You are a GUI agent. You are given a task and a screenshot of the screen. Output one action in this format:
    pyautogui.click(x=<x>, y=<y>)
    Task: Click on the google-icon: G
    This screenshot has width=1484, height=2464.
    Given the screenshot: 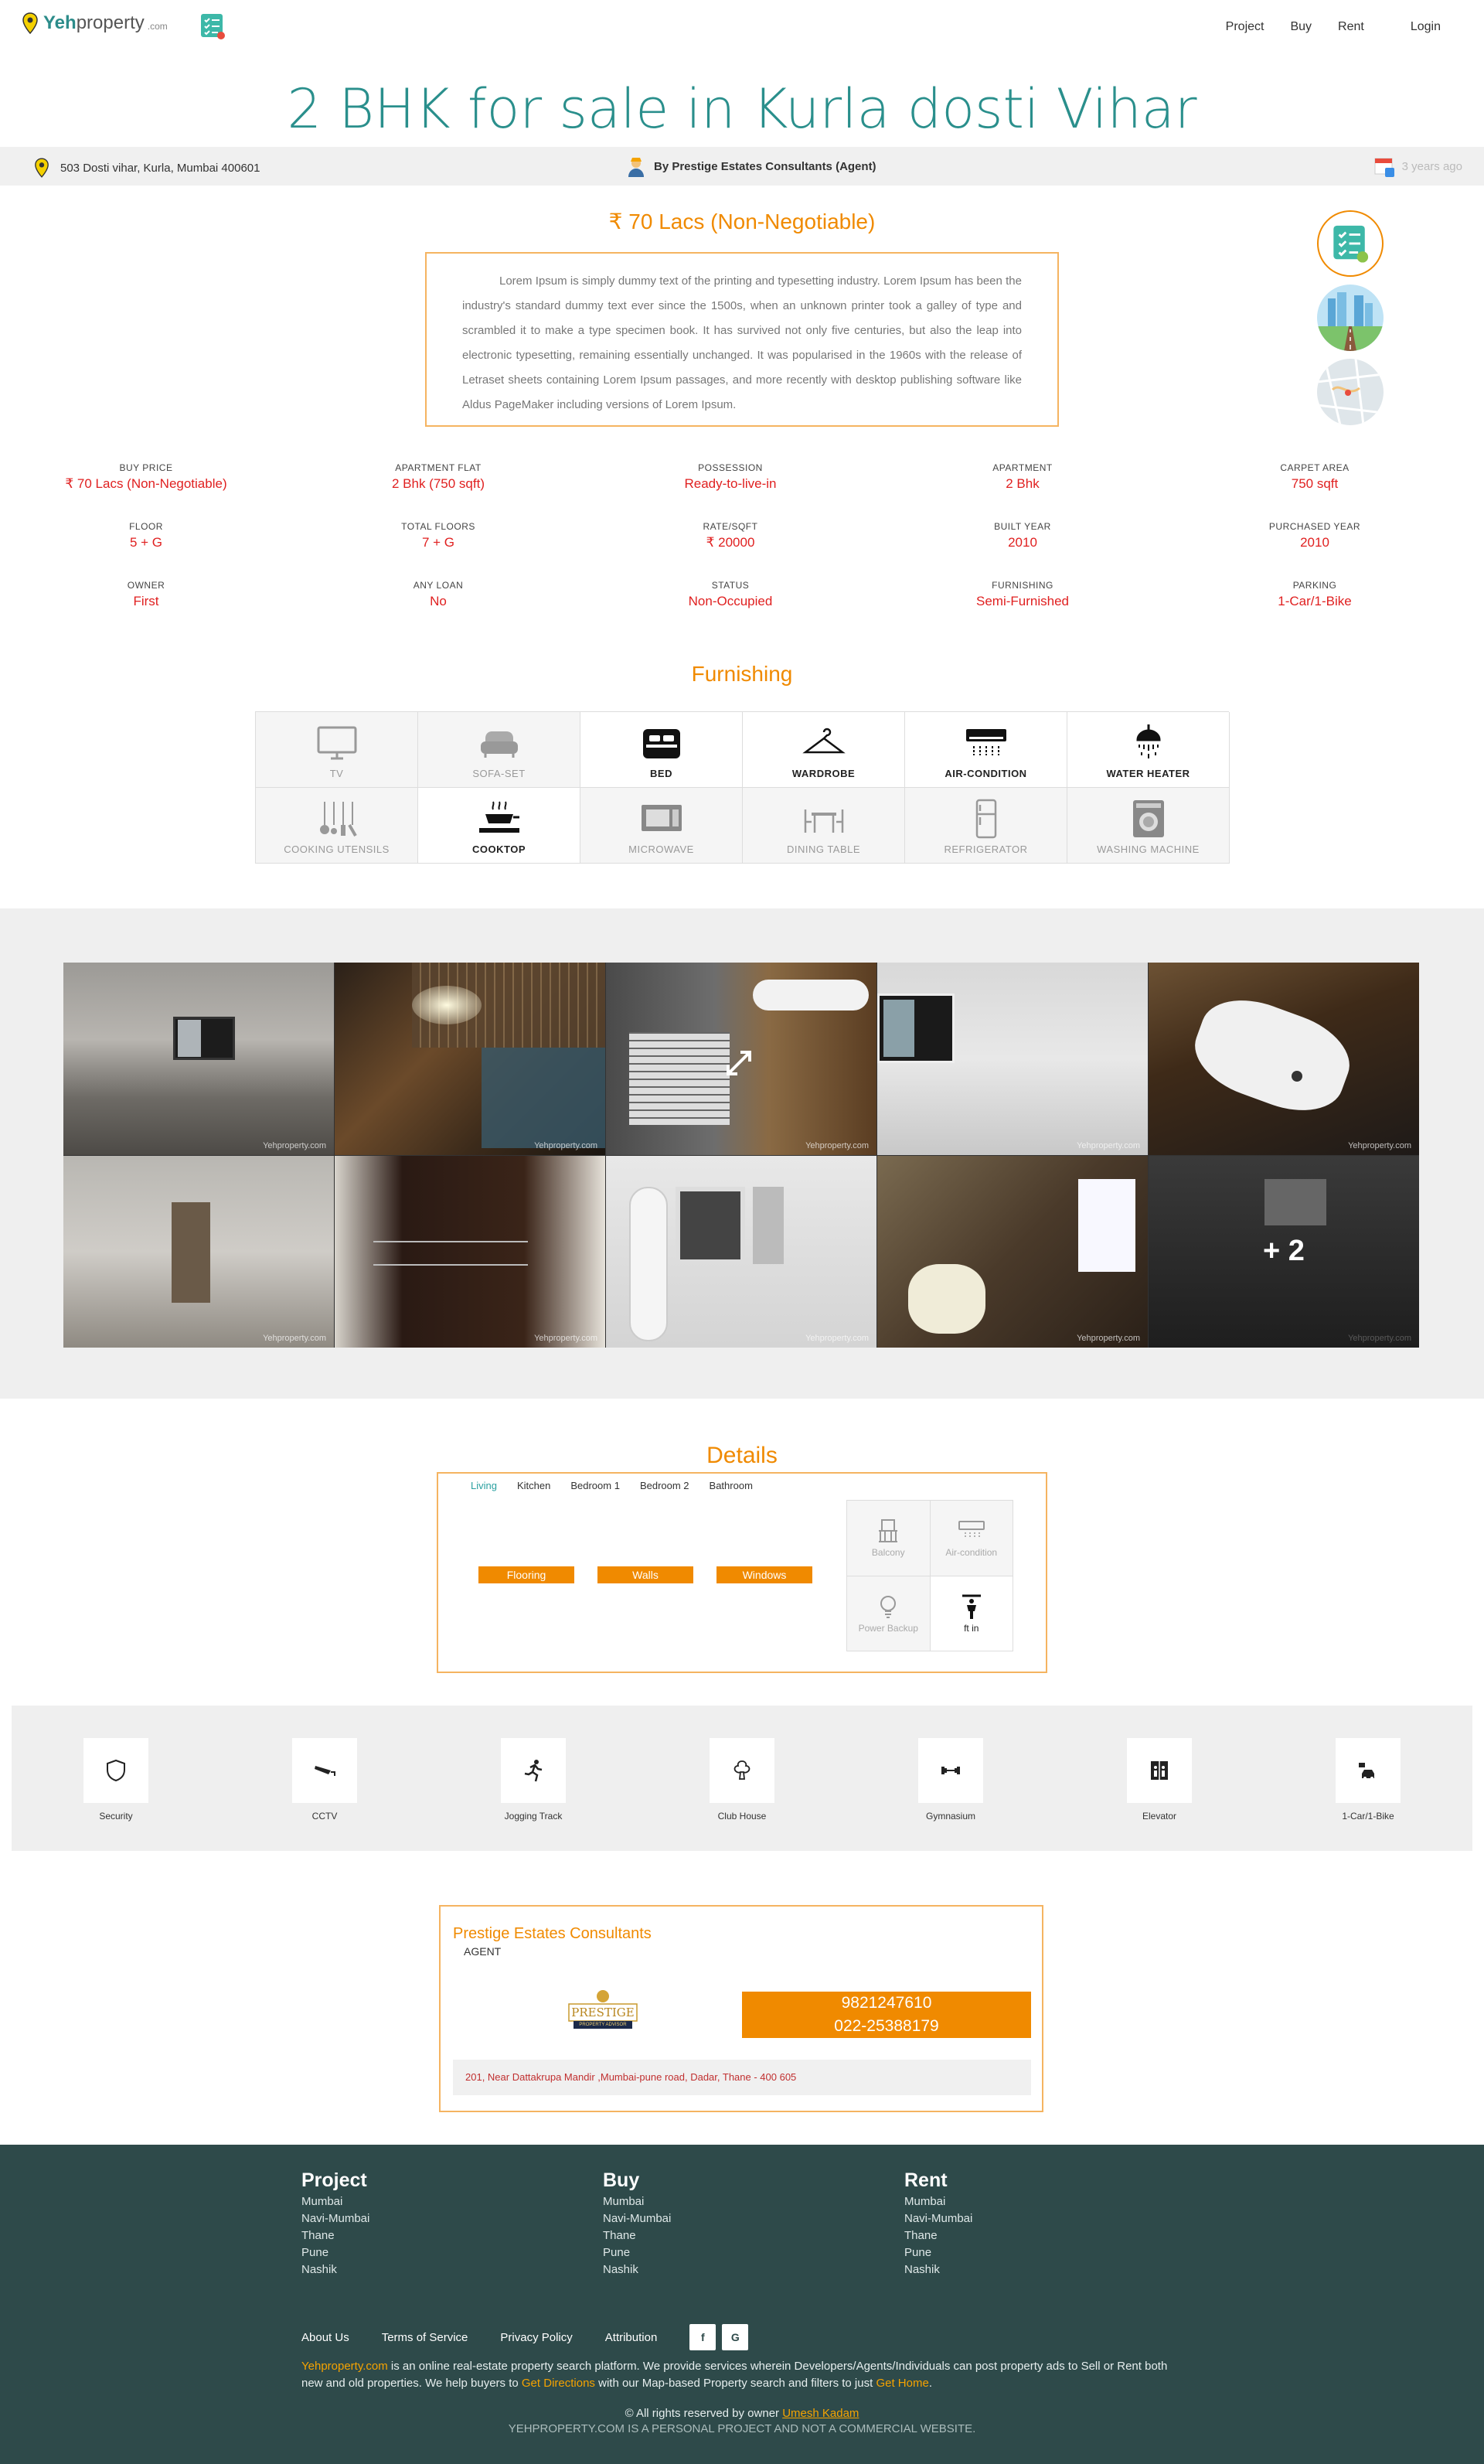 What is the action you would take?
    pyautogui.click(x=735, y=2337)
    